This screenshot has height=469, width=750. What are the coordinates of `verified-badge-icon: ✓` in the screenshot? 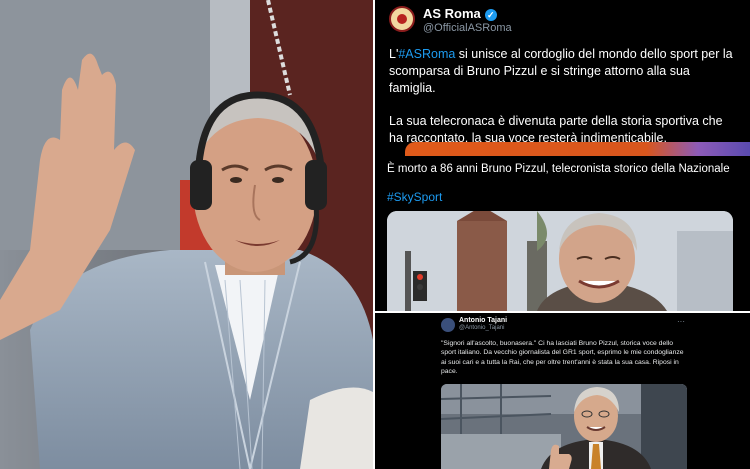 It's located at (490, 14).